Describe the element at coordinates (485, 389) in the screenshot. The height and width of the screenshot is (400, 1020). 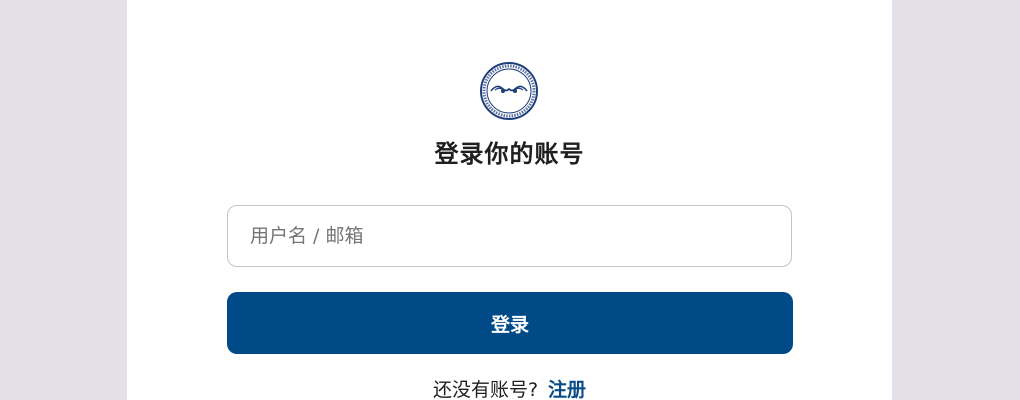
I see `no-account-text: 还没有账号?` at that location.